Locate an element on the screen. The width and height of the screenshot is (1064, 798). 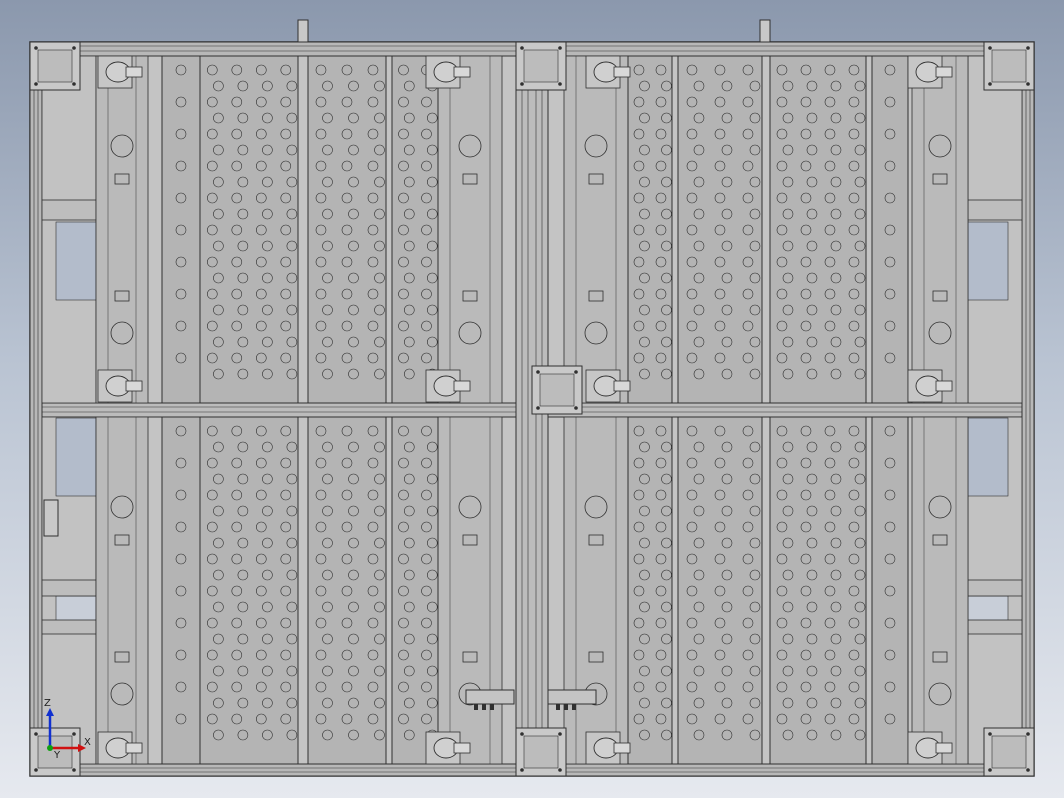
left-rail is located at coordinates (36, 409).